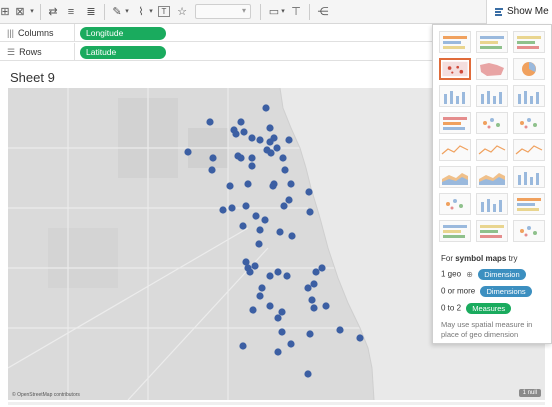 This screenshot has height=407, width=552. Describe the element at coordinates (117, 12) in the screenshot. I see `highlight-icon: ✎` at that location.